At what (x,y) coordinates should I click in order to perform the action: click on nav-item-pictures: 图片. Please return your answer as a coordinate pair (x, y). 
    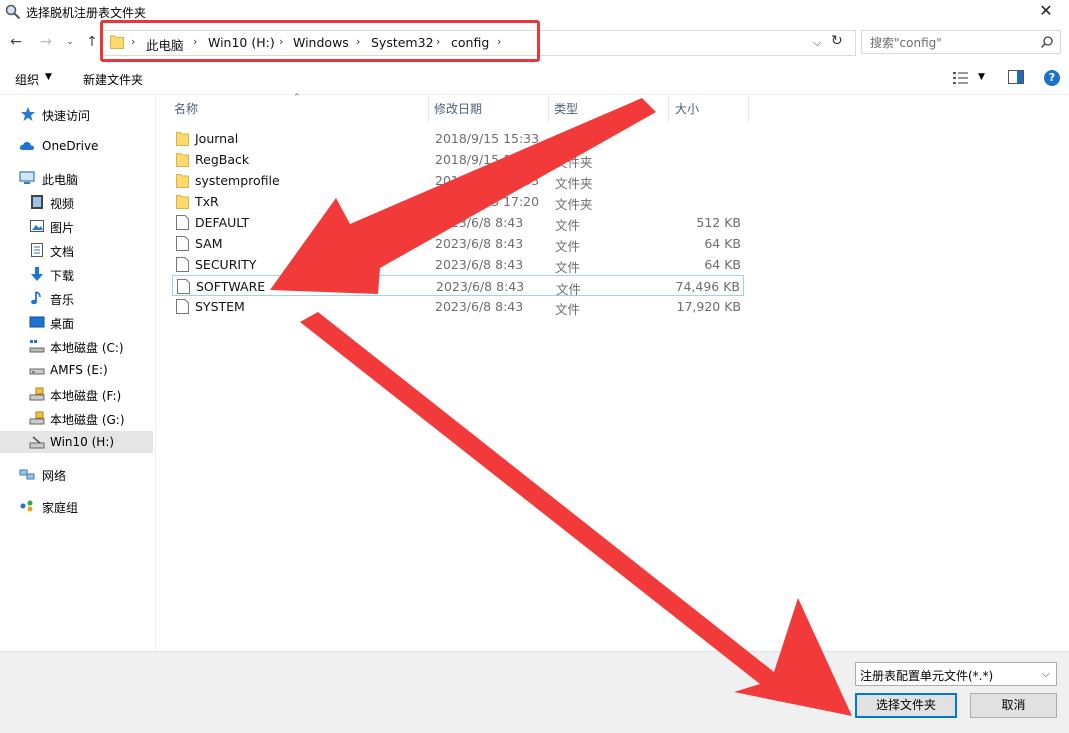
    Looking at the image, I should click on (76, 226).